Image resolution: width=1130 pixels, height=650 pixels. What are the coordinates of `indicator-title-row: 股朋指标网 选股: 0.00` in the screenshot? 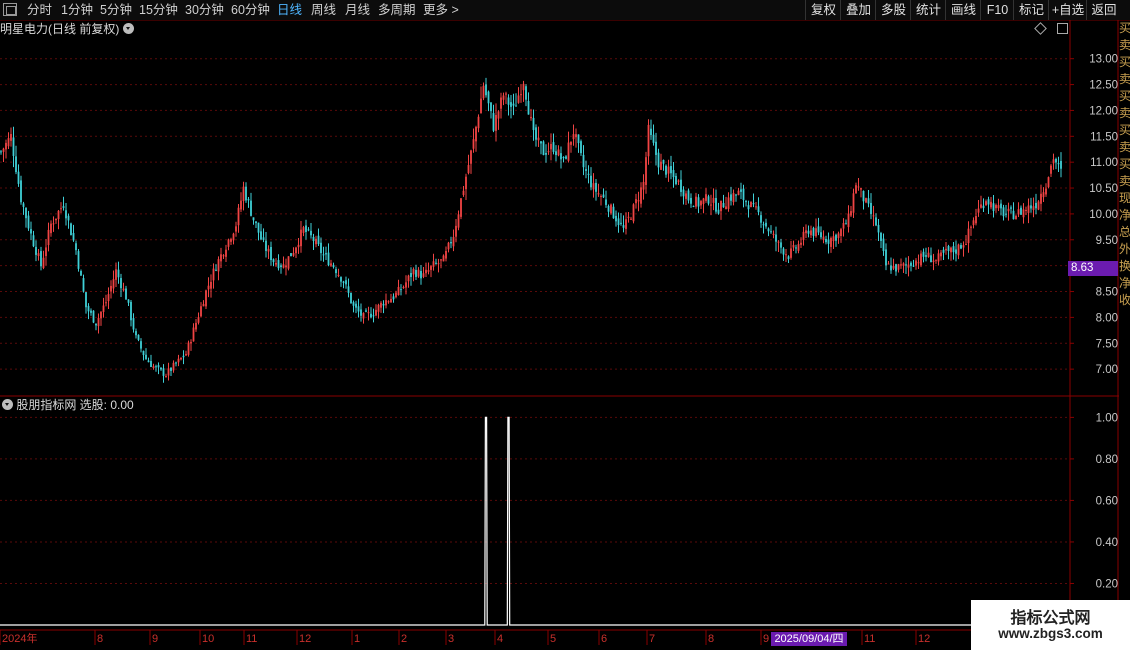 It's located at (68, 405).